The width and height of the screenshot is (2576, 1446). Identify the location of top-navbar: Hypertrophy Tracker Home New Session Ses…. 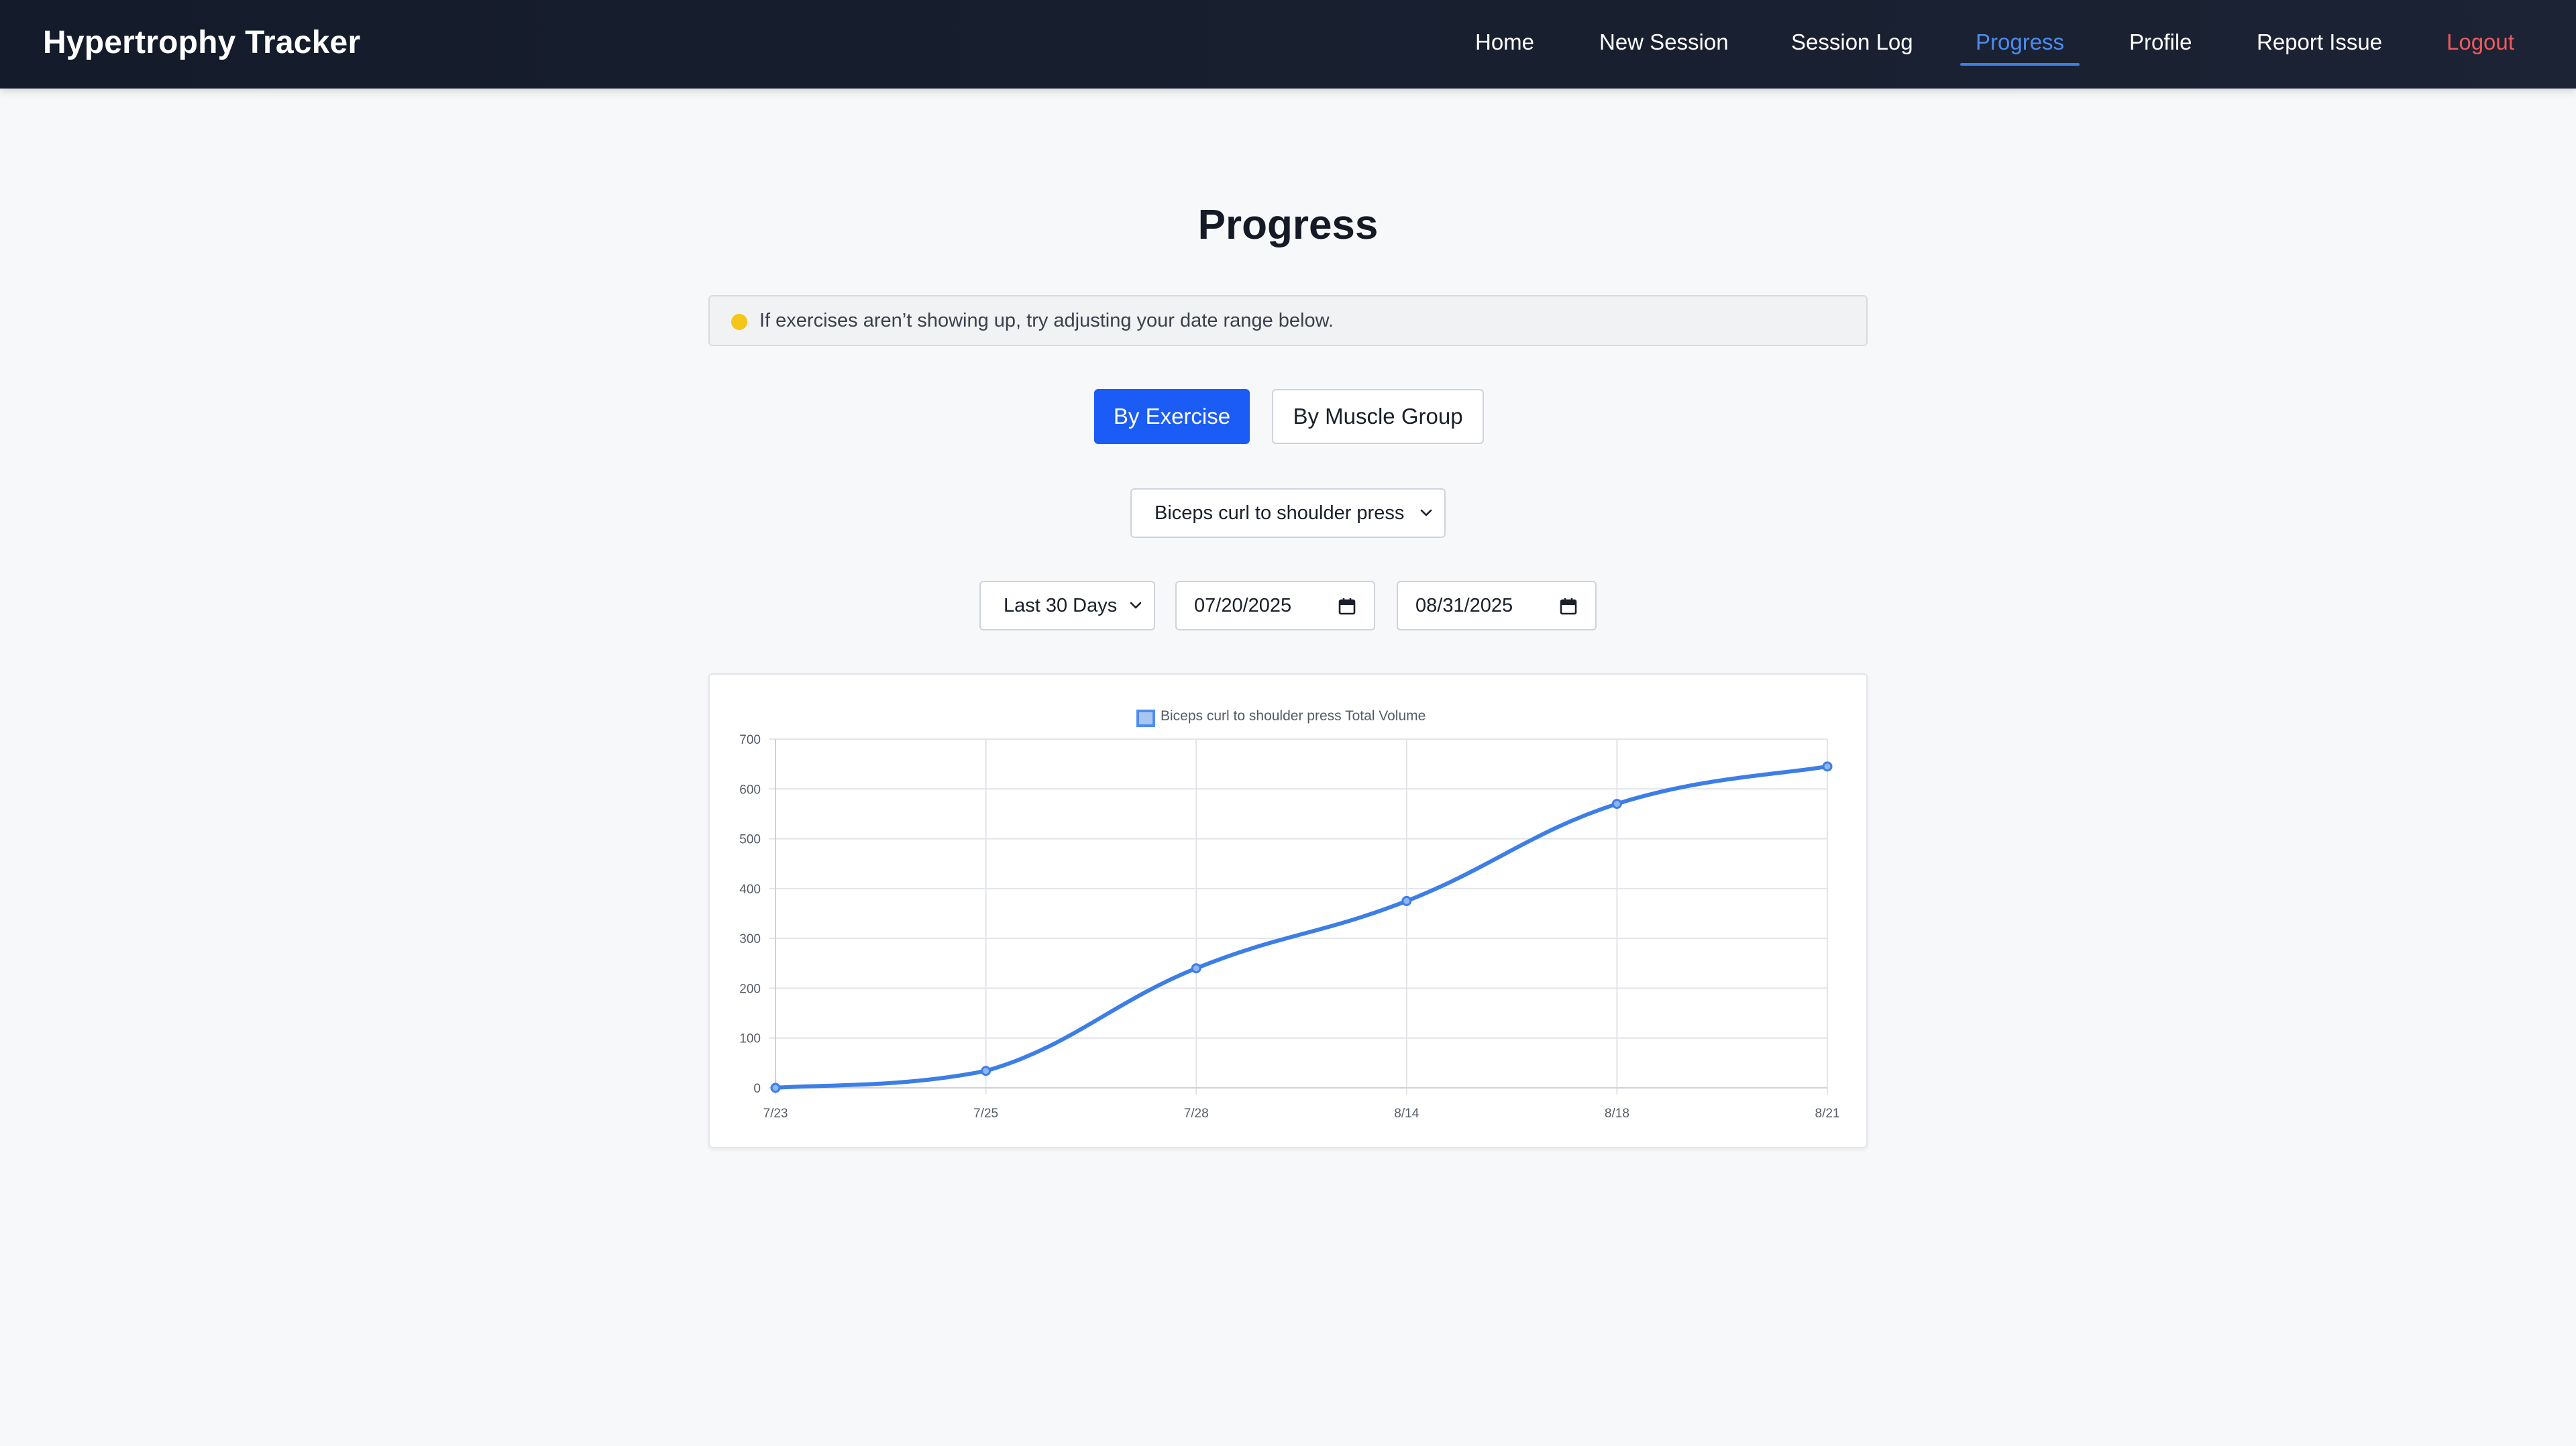
(1288, 44).